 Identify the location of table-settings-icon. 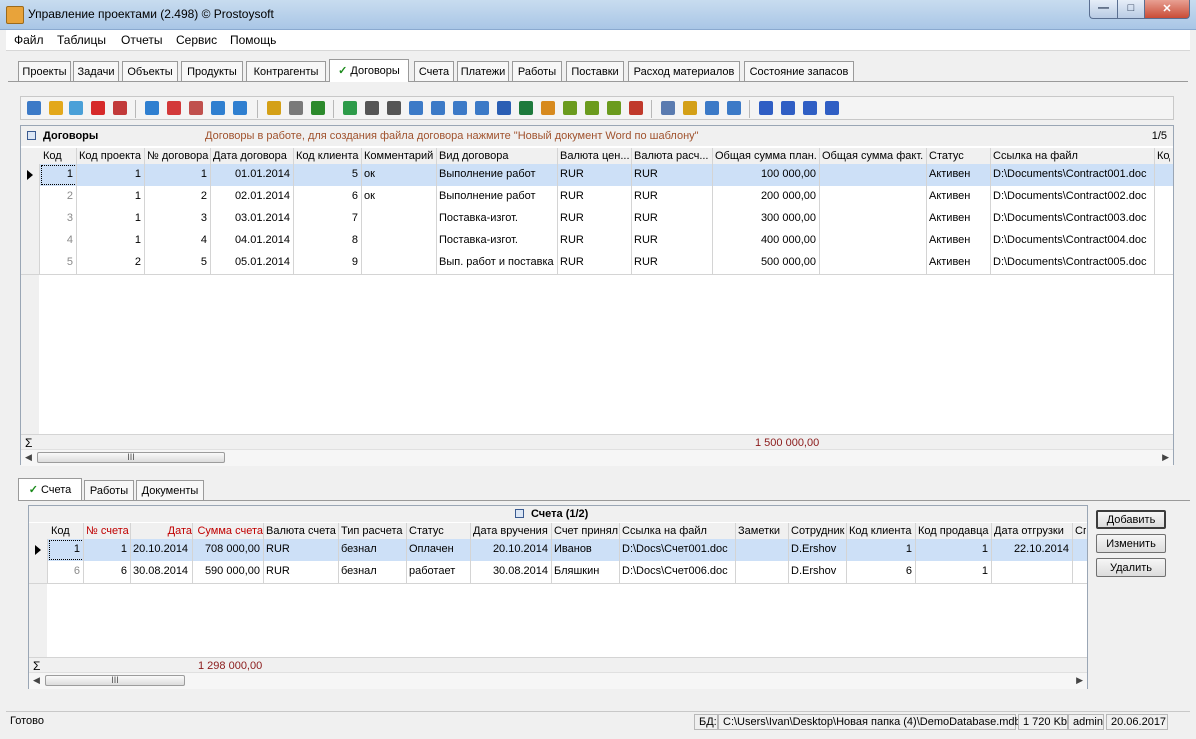
(712, 108).